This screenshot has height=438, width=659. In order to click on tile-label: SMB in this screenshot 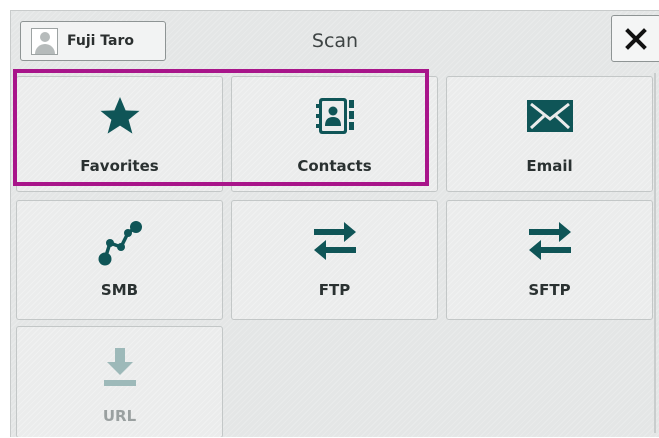, I will do `click(119, 290)`.